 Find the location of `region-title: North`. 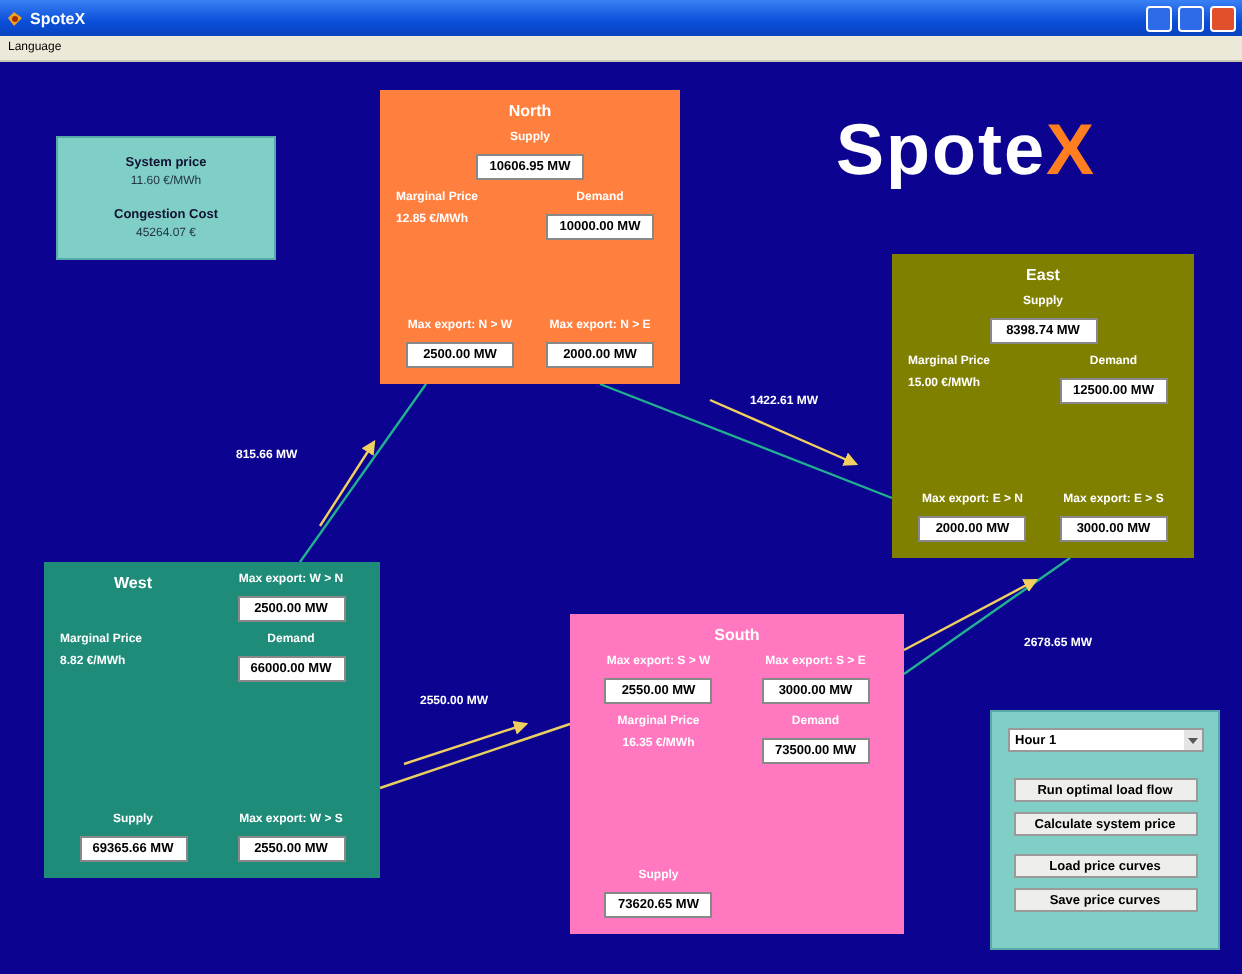

region-title: North is located at coordinates (530, 111).